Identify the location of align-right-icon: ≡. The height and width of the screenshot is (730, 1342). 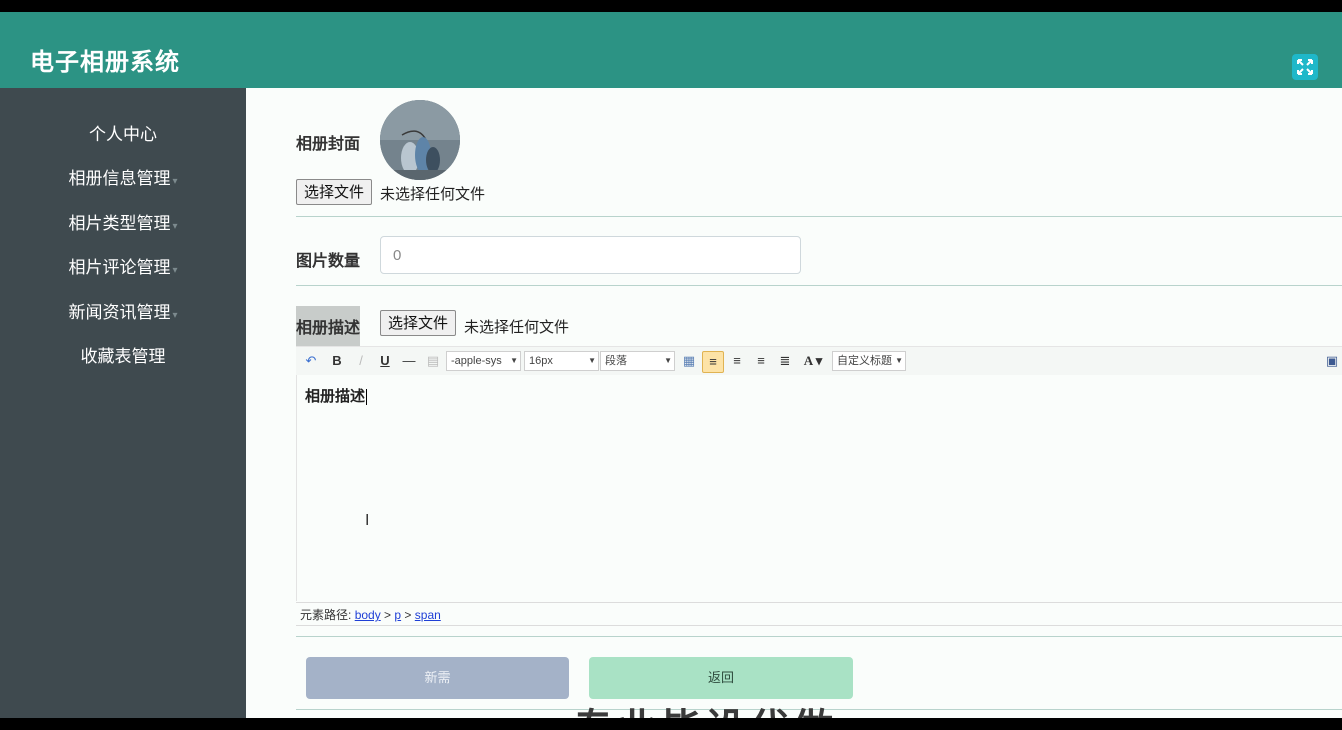
(737, 361).